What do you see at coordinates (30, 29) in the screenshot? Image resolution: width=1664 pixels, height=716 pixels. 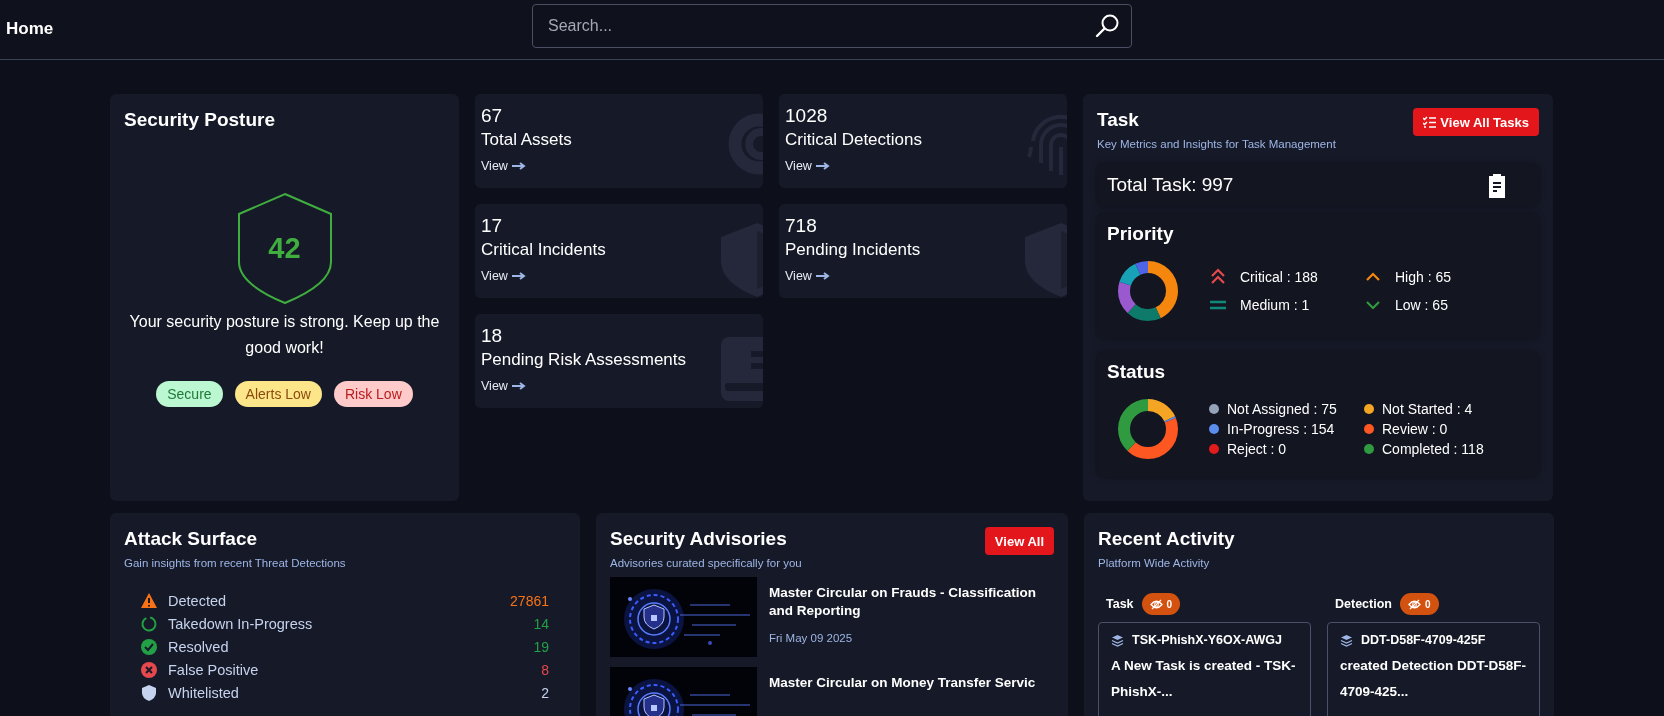 I see `page-title: Home` at bounding box center [30, 29].